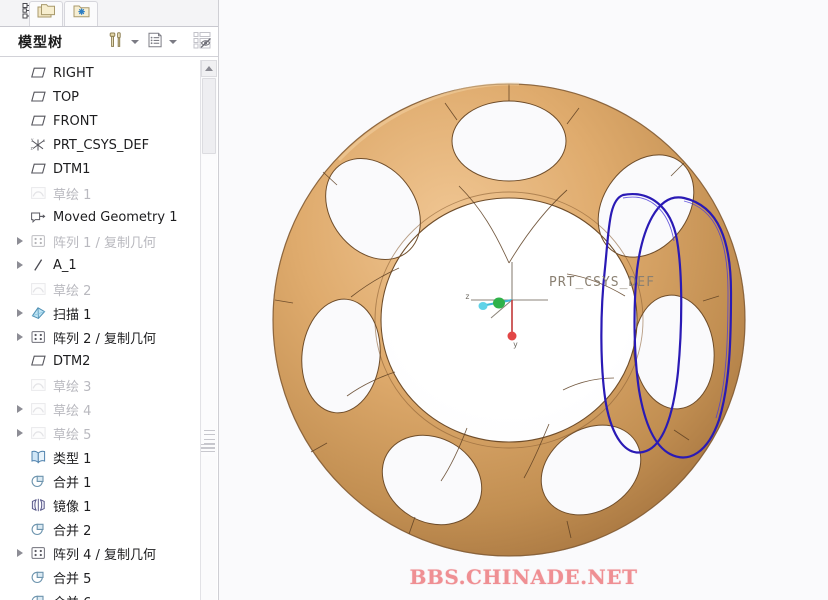  I want to click on tree-item-label: 合并 1, so click(72, 483).